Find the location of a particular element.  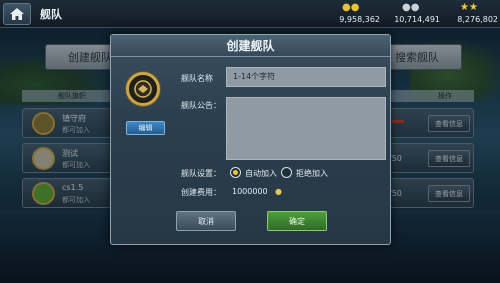

fleet-name-input: 1-14个字符 is located at coordinates (306, 77).